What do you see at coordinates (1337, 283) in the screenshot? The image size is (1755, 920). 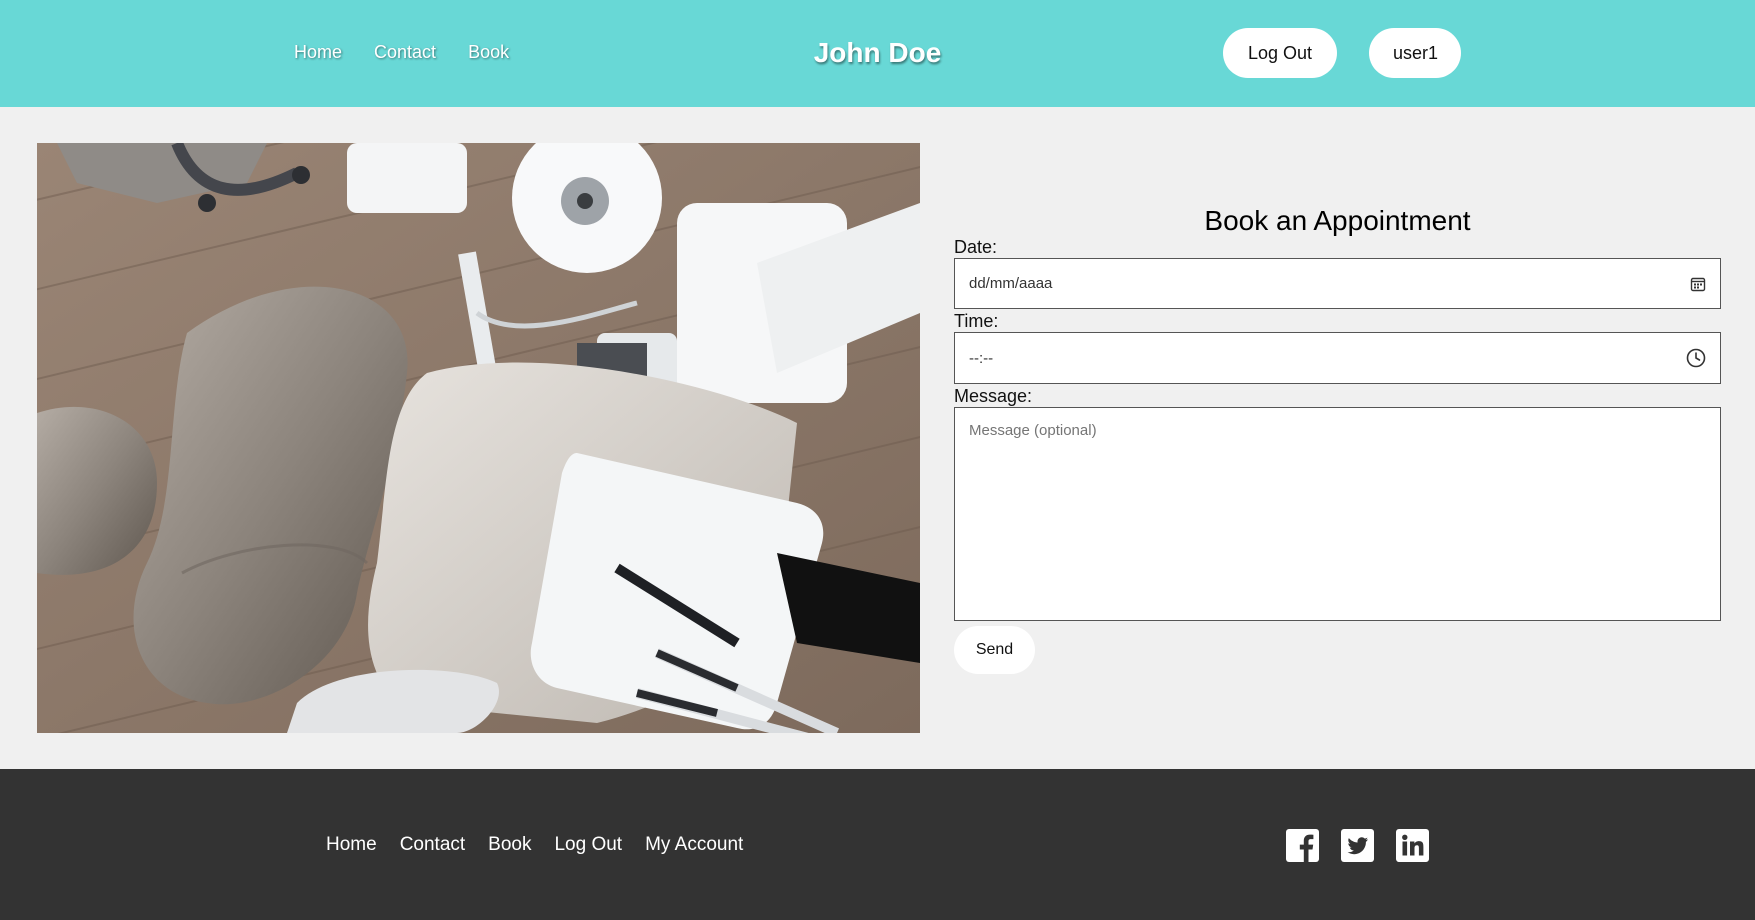 I see `date-field: dd/mm/aaaa` at bounding box center [1337, 283].